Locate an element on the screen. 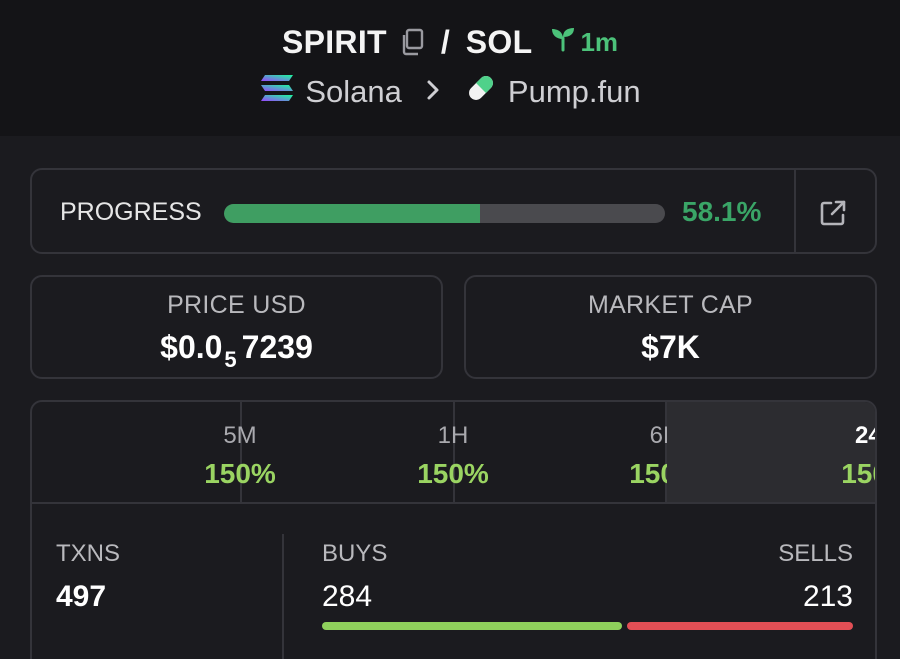 The image size is (900, 659). quote-symbol: SOL is located at coordinates (499, 41).